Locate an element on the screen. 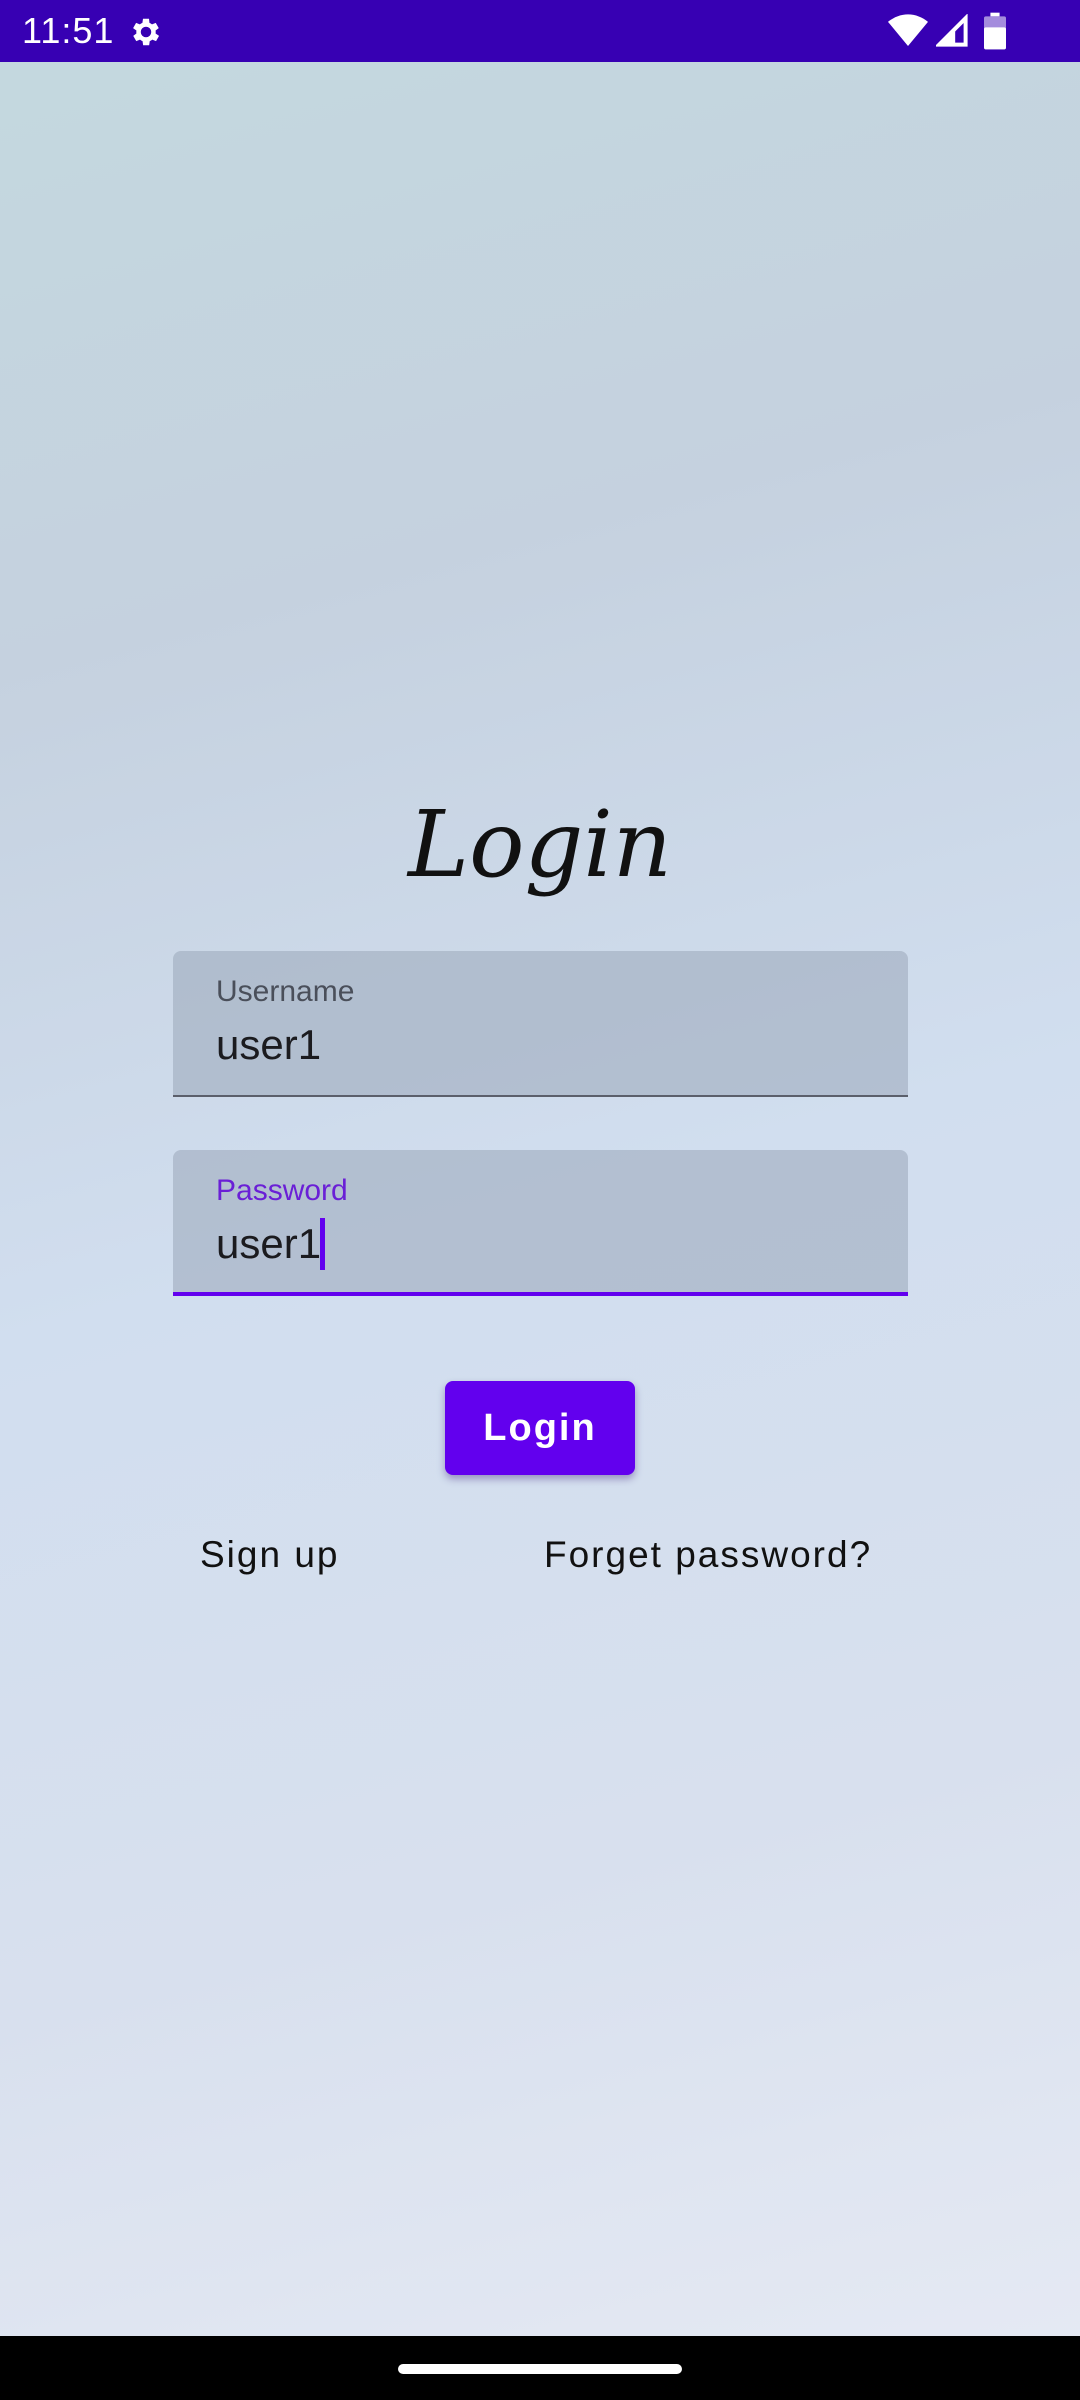 Image resolution: width=1080 pixels, height=2400 pixels. home-gesture-handle is located at coordinates (540, 2369).